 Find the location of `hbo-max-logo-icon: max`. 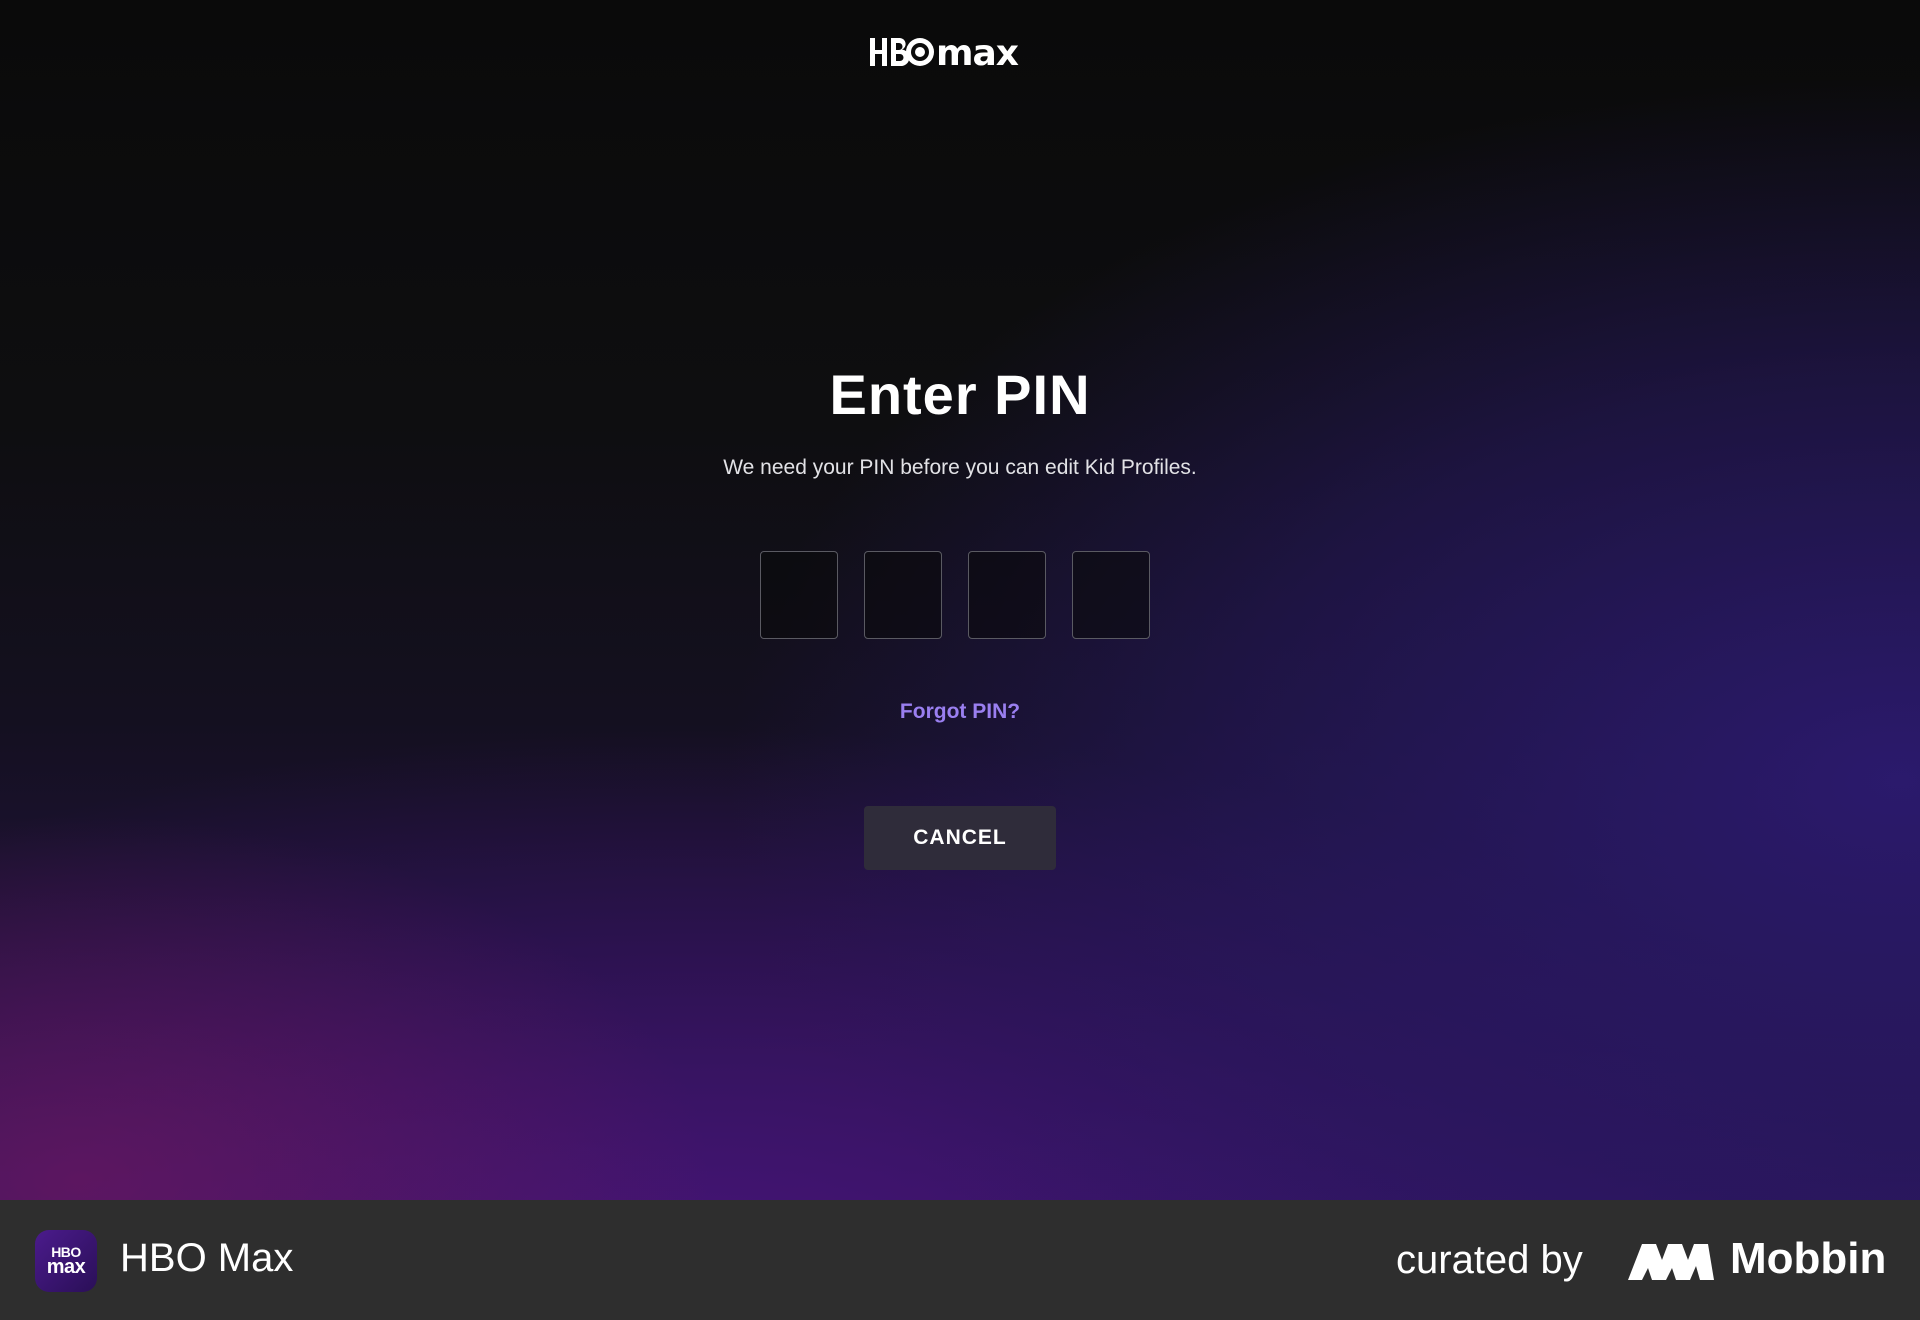

hbo-max-logo-icon: max is located at coordinates (945, 53).